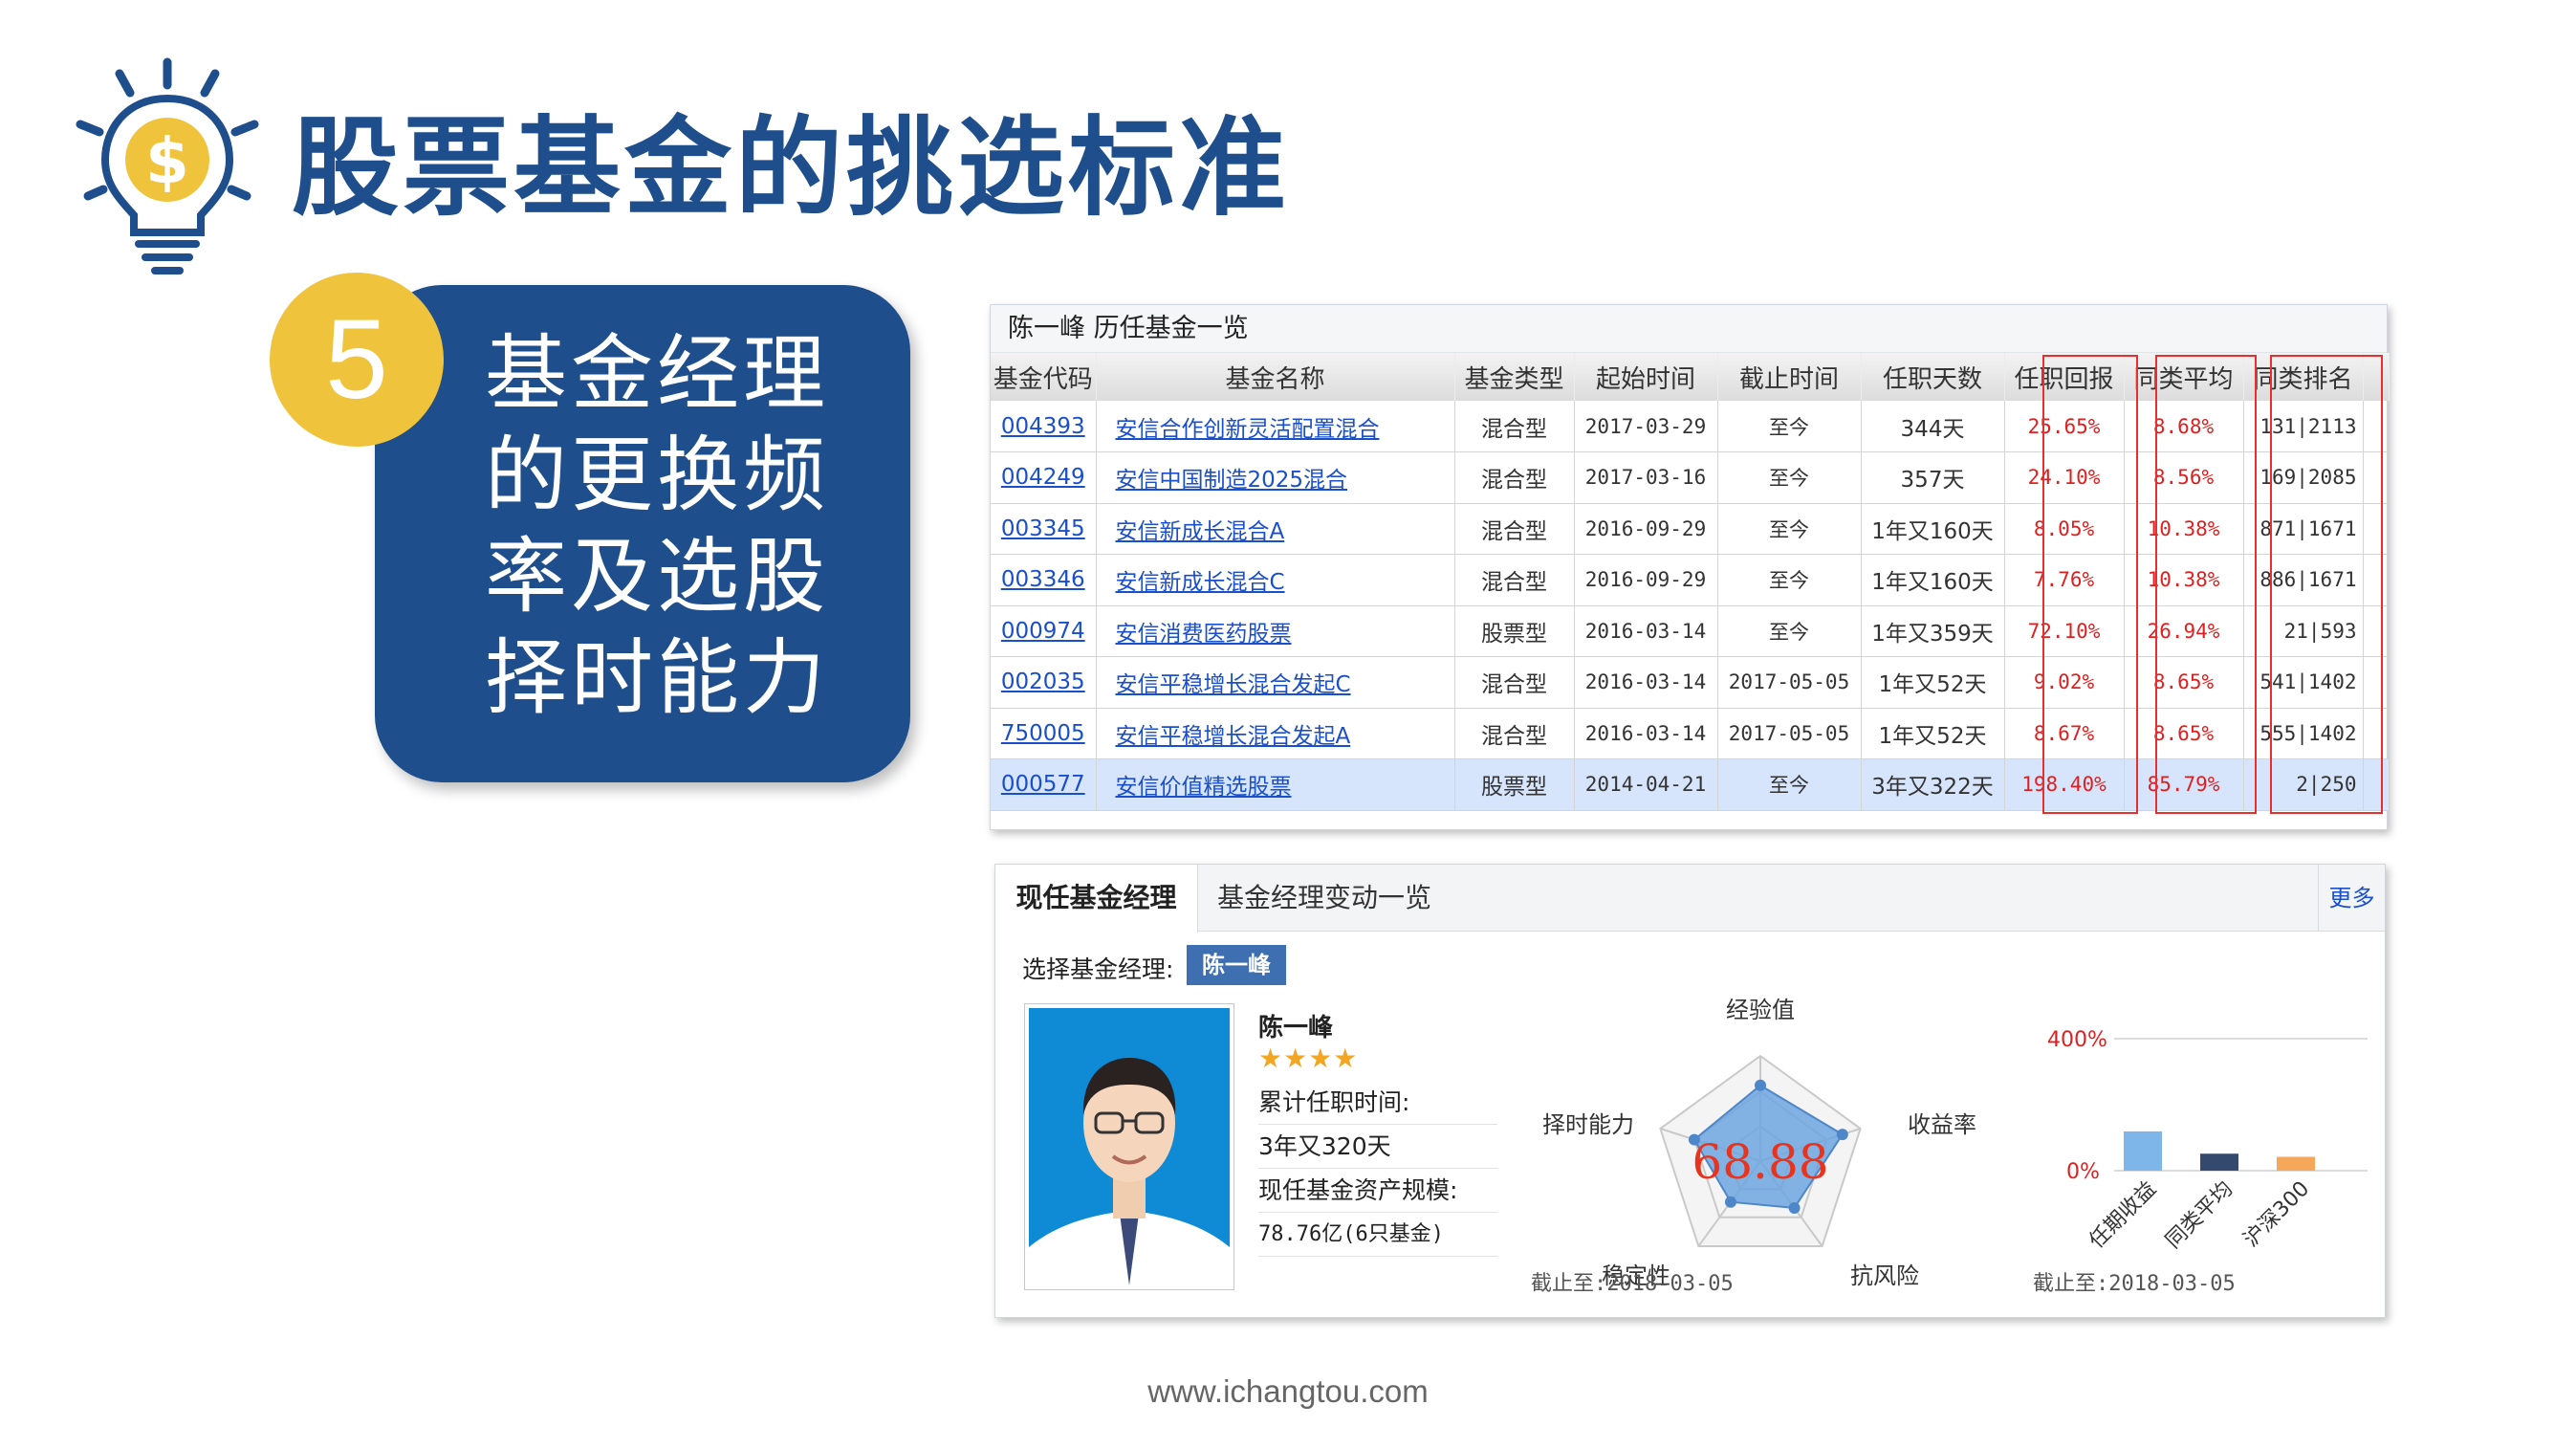 This screenshot has width=2576, height=1449. Describe the element at coordinates (1933, 733) in the screenshot. I see `tenure-days-cell: 1年又52天` at that location.